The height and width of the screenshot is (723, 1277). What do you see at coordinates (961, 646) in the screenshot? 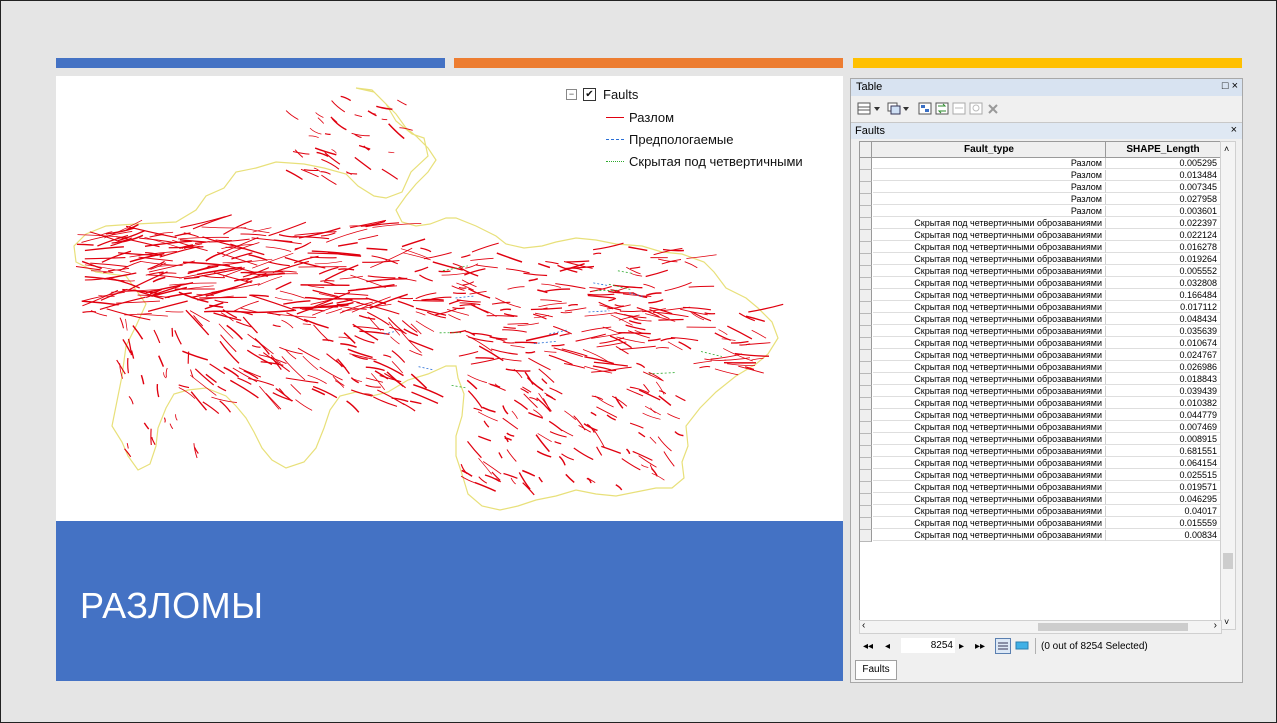
I see `next-record-button: ▸` at bounding box center [961, 646].